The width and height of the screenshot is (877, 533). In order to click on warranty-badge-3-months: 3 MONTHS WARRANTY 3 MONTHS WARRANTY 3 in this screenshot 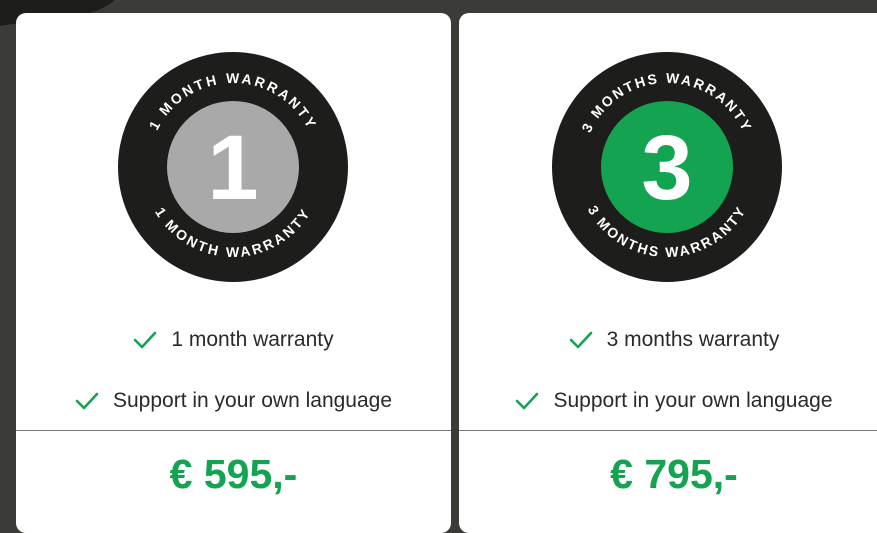, I will do `click(667, 167)`.